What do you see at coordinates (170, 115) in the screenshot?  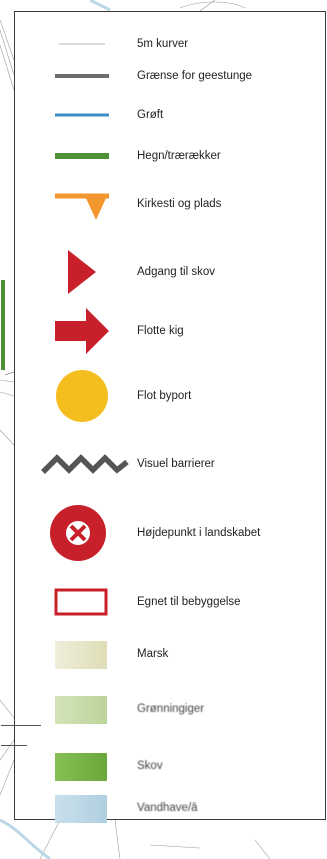 I see `legend-item-ditch: Grøft` at bounding box center [170, 115].